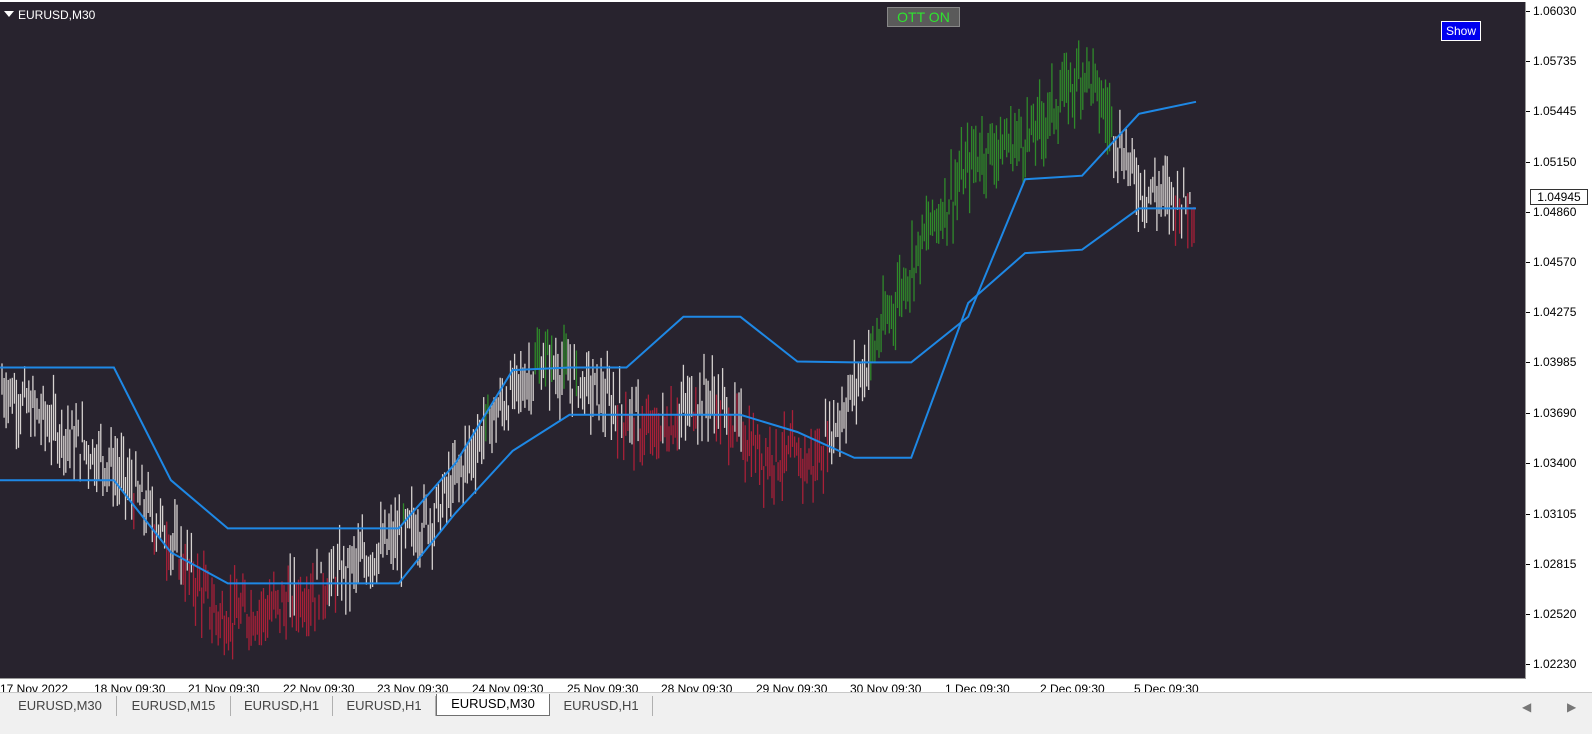 This screenshot has height=734, width=1592. I want to click on tab-eurusd-m30-active: EURUSD,M30, so click(493, 705).